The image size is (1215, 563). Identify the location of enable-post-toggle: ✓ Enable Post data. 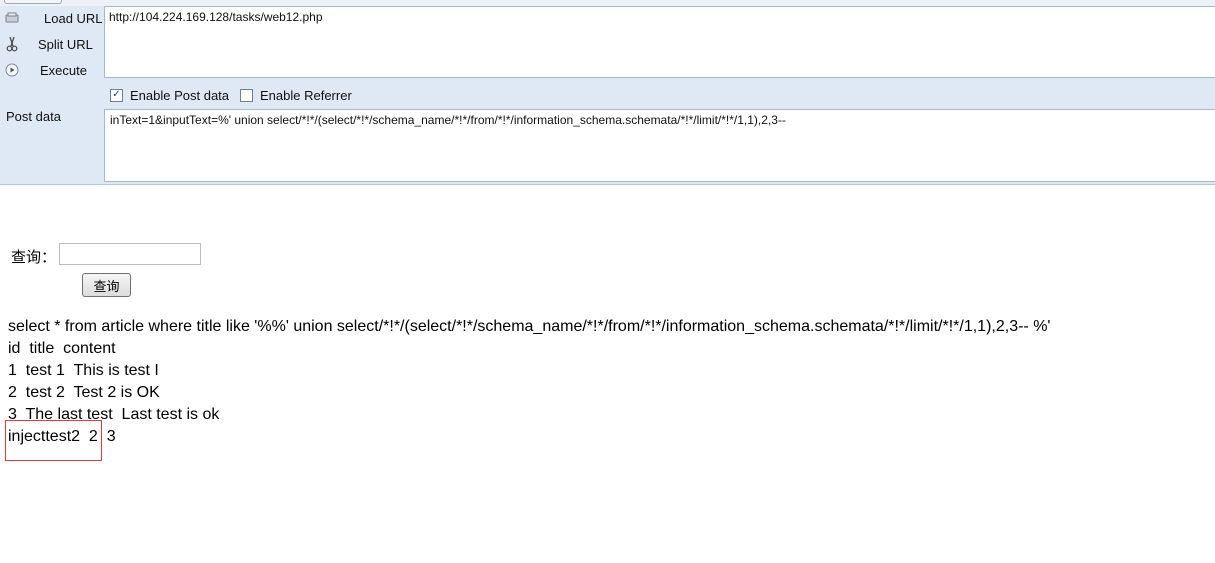
(169, 95).